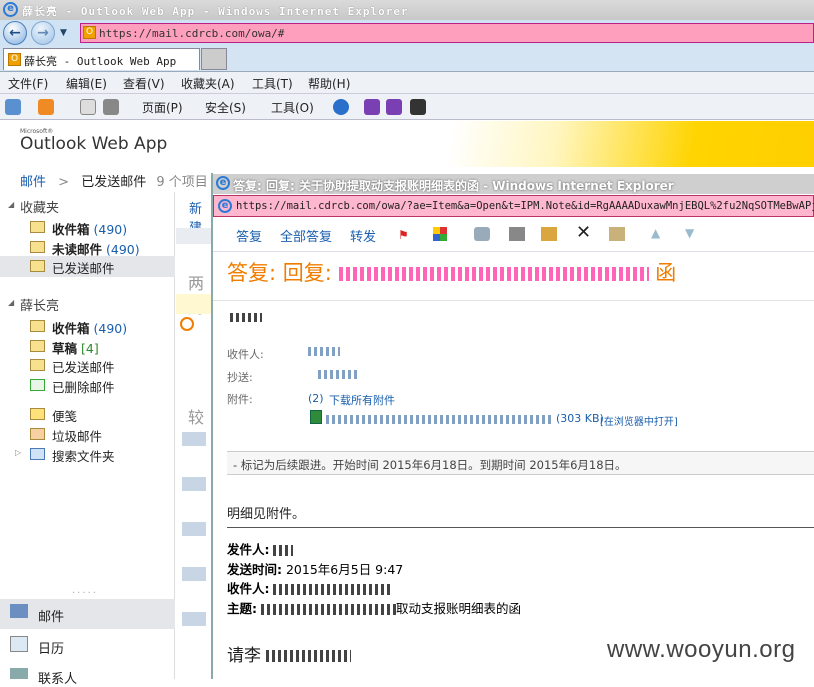  Describe the element at coordinates (37, 434) in the screenshot. I see `junk-icon` at that location.